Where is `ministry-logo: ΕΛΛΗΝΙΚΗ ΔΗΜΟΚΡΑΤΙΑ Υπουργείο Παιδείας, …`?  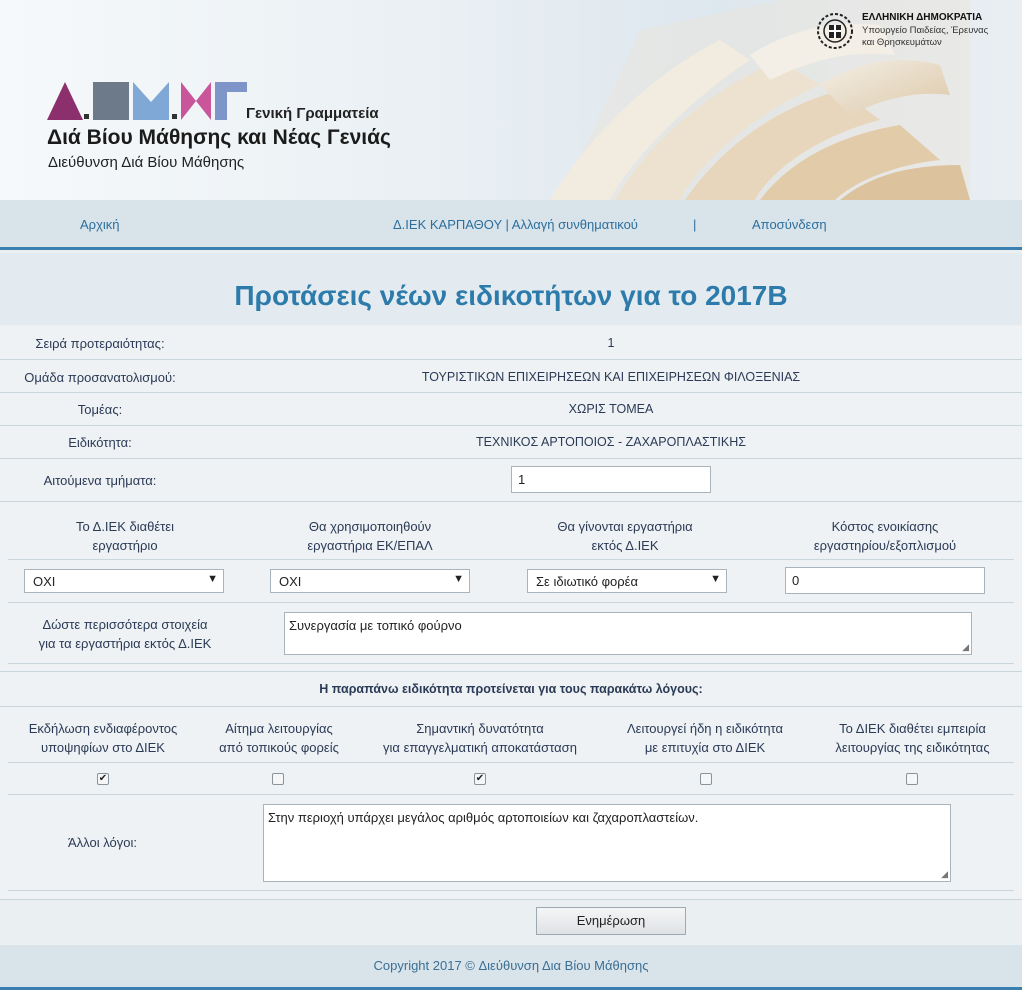 ministry-logo: ΕΛΛΗΝΙΚΗ ΔΗΜΟΚΡΑΤΙΑ Υπουργείο Παιδείας, … is located at coordinates (916, 30).